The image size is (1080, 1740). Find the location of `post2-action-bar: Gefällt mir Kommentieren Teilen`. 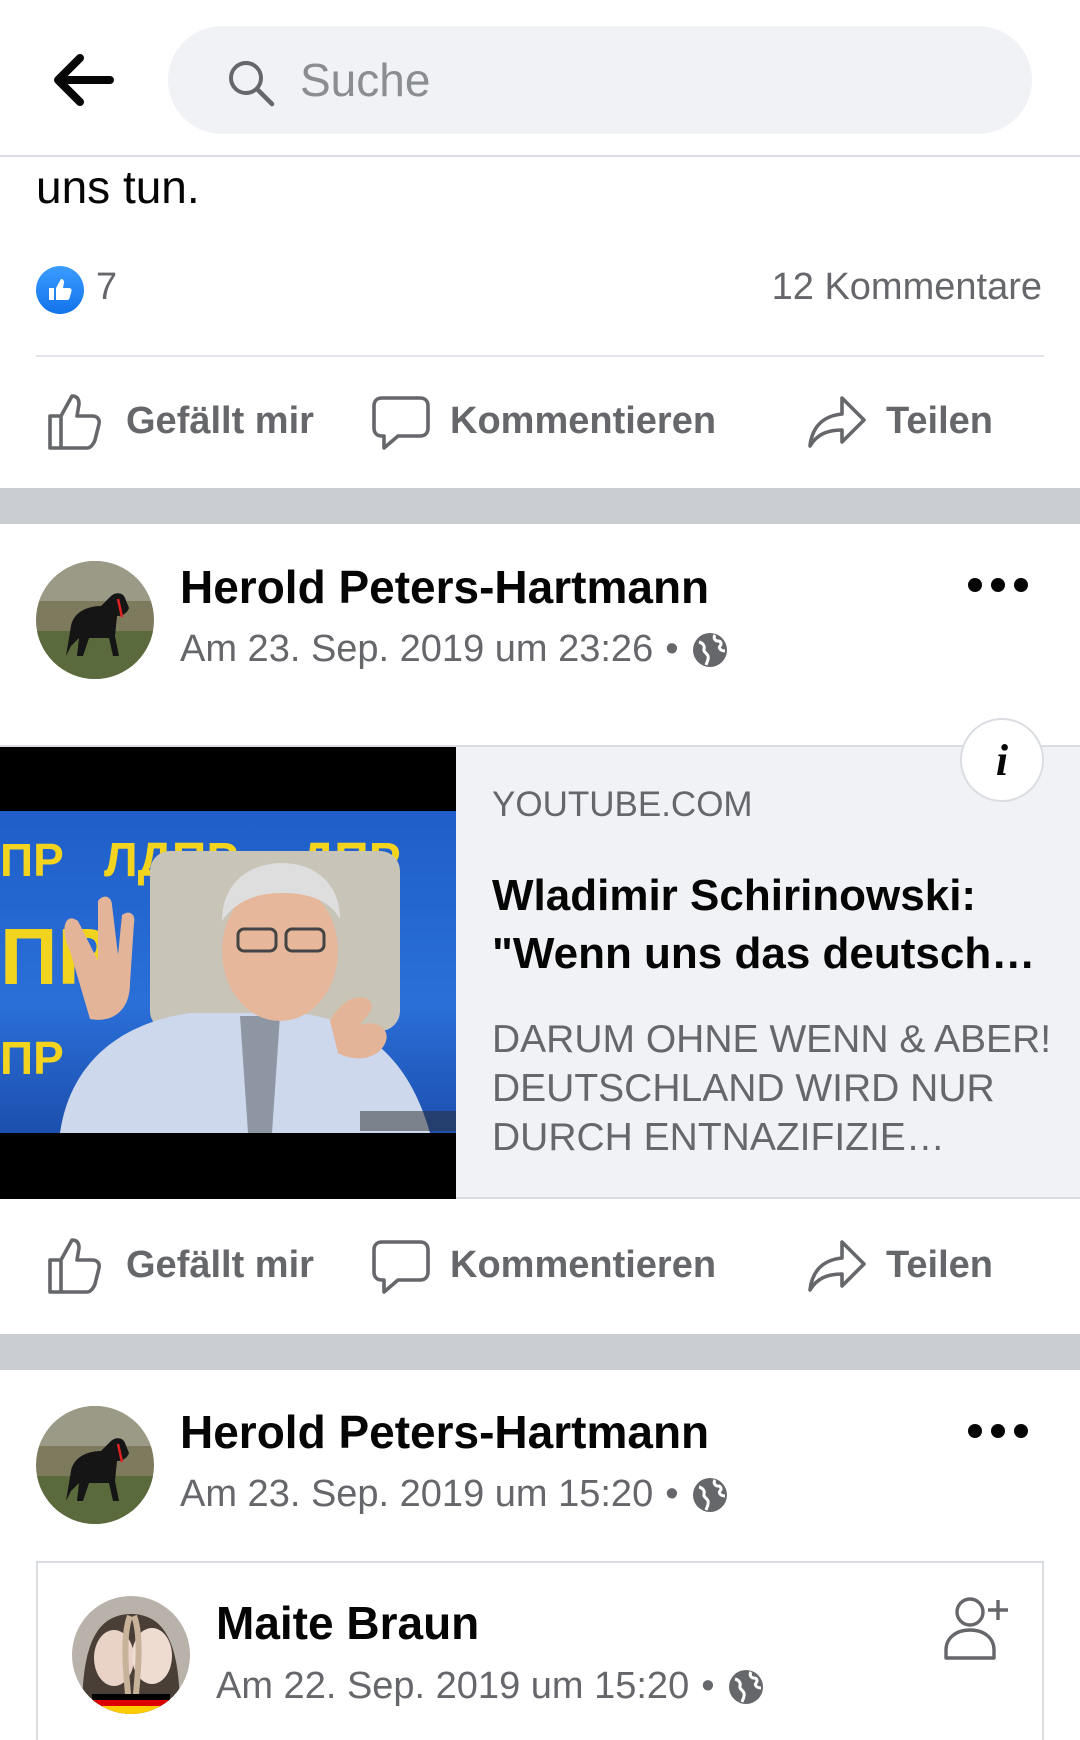

post2-action-bar: Gefällt mir Kommentieren Teilen is located at coordinates (540, 1265).